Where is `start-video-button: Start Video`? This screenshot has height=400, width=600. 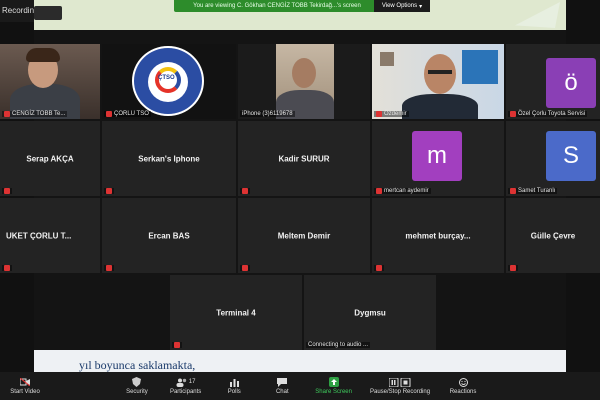 start-video-button: Start Video is located at coordinates (25, 386).